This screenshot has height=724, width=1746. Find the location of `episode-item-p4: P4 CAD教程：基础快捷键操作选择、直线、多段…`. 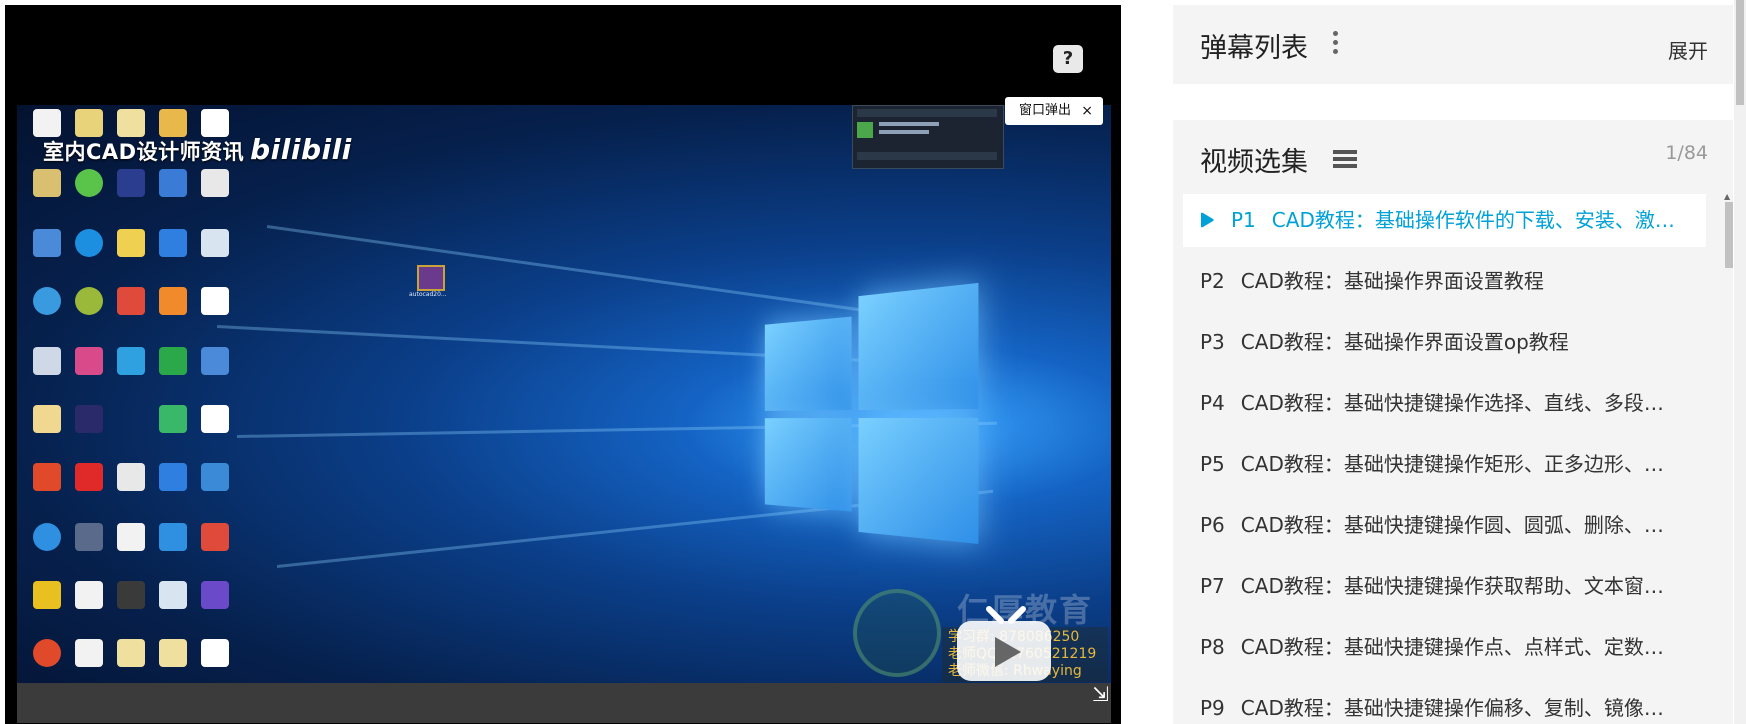

episode-item-p4: P4 CAD教程：基础快捷键操作选择、直线、多段… is located at coordinates (1444, 403).